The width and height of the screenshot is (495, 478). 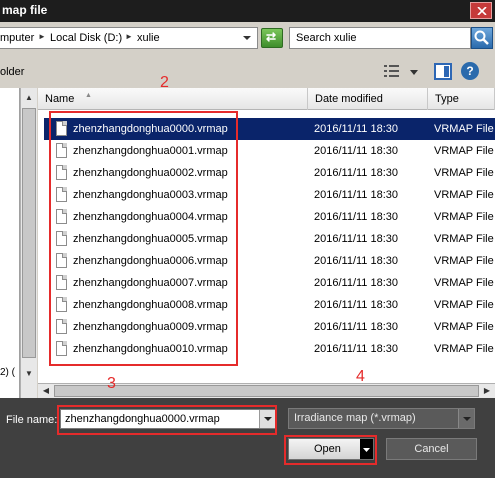 I want to click on file-type-dropdown, so click(x=466, y=418).